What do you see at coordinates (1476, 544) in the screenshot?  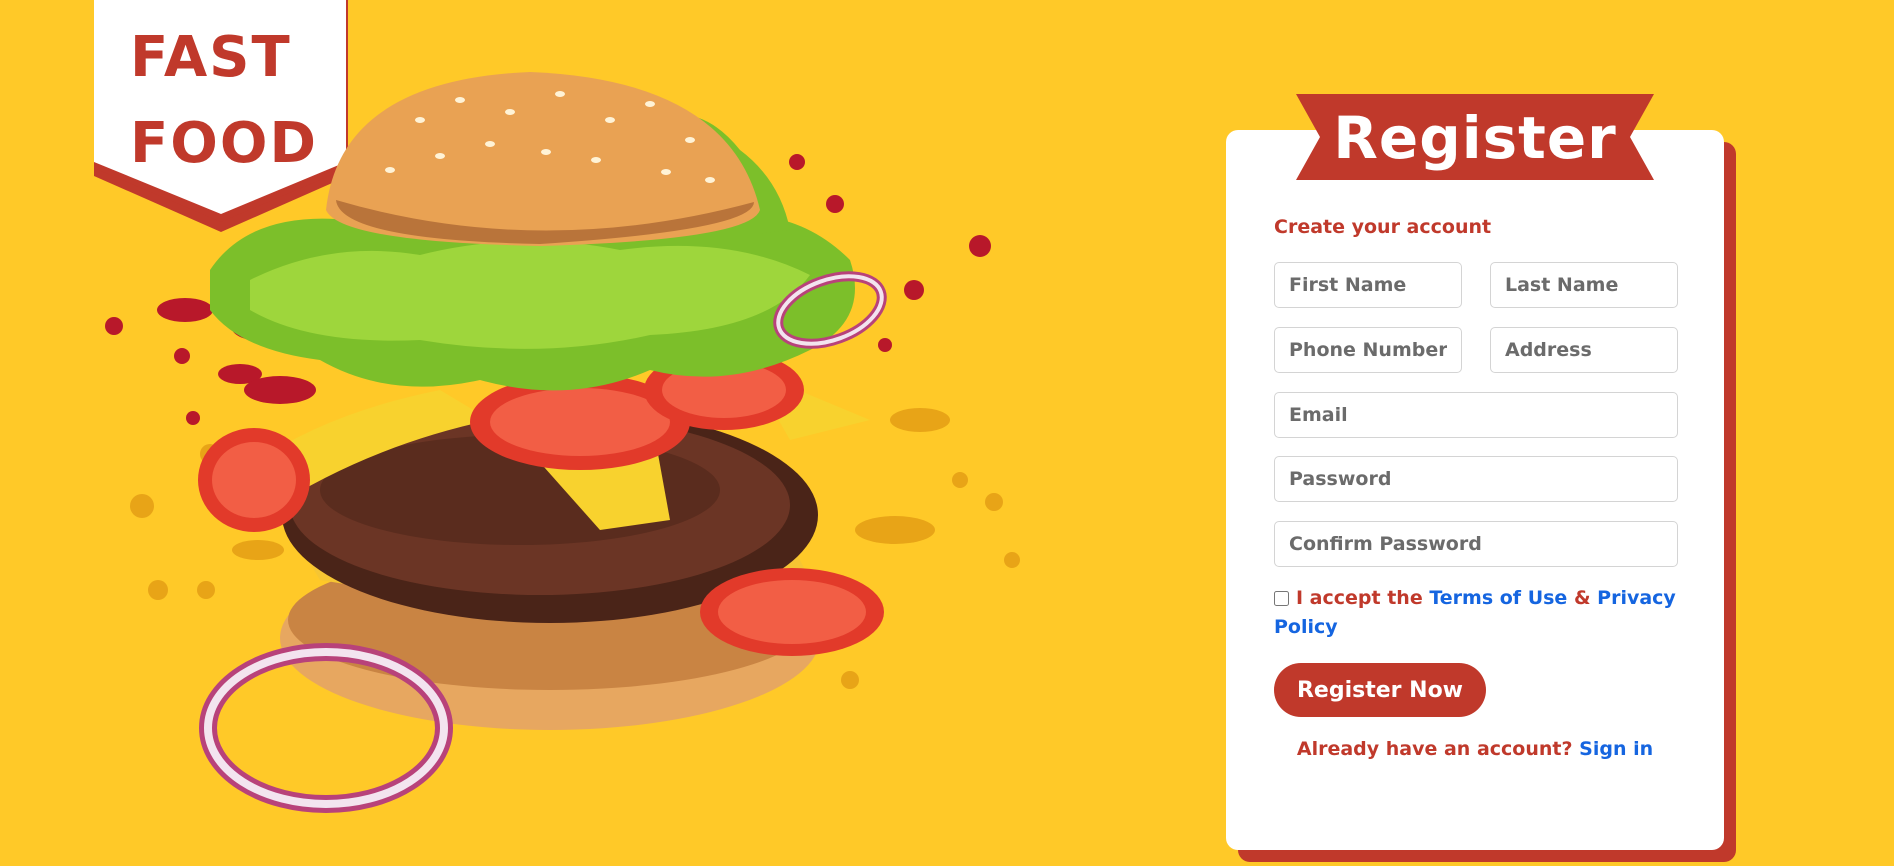 I see `confirm-password-input` at bounding box center [1476, 544].